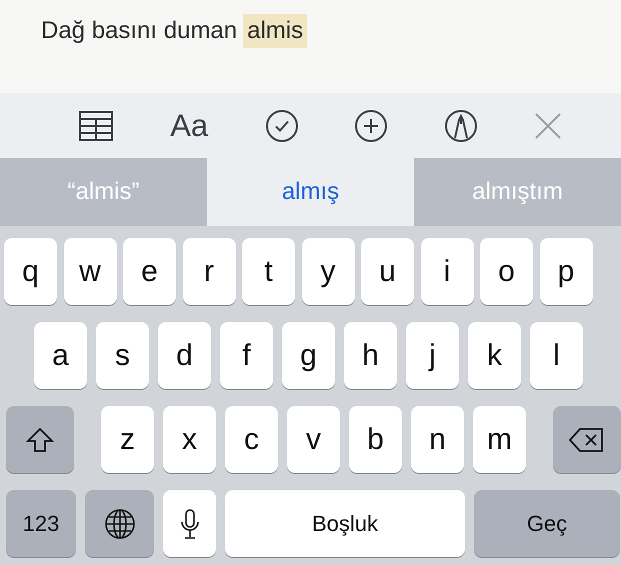 This screenshot has height=565, width=621. Describe the element at coordinates (447, 271) in the screenshot. I see `letter-key: i` at that location.